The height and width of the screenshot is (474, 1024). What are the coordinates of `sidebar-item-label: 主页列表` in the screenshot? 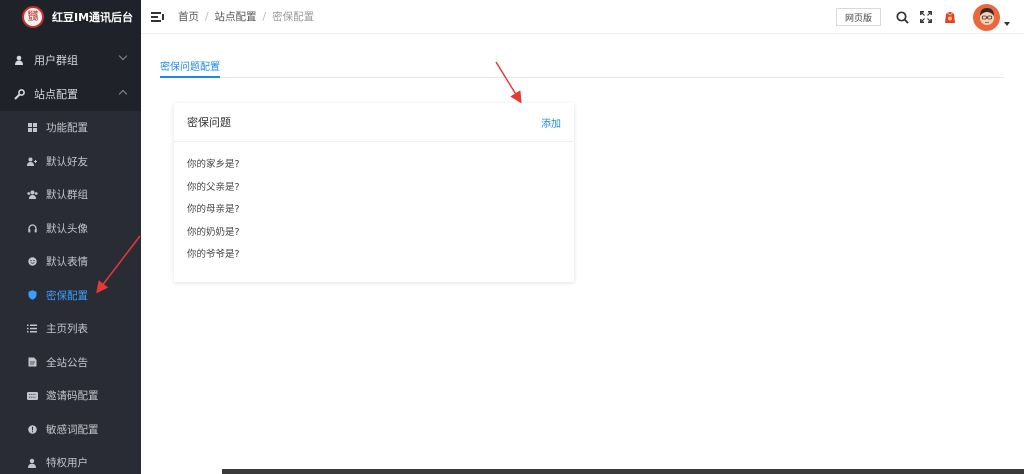 It's located at (67, 329).